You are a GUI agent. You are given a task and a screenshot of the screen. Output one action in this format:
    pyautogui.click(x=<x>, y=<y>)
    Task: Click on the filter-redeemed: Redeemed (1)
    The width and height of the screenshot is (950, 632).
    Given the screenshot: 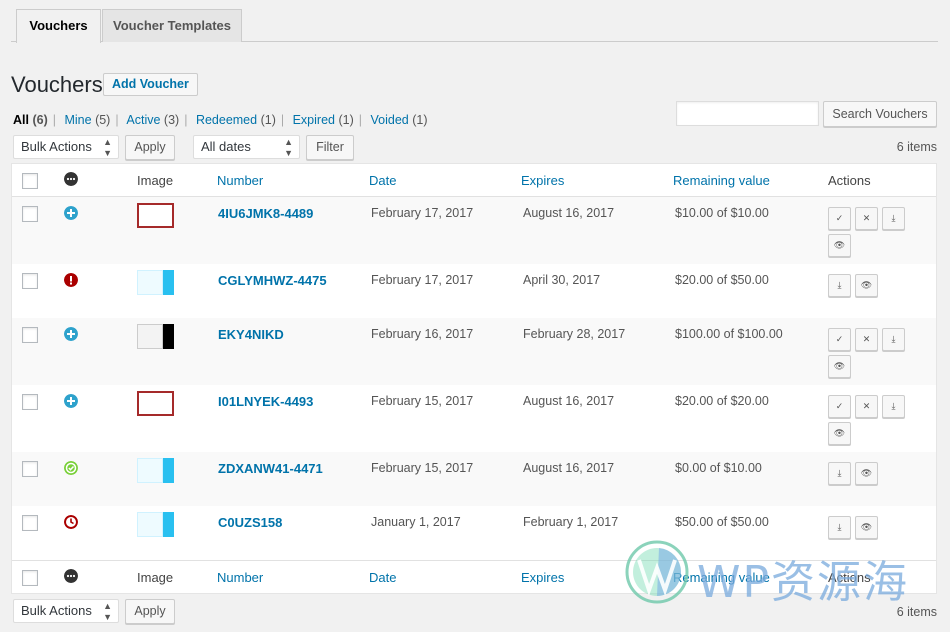 What is the action you would take?
    pyautogui.click(x=236, y=120)
    